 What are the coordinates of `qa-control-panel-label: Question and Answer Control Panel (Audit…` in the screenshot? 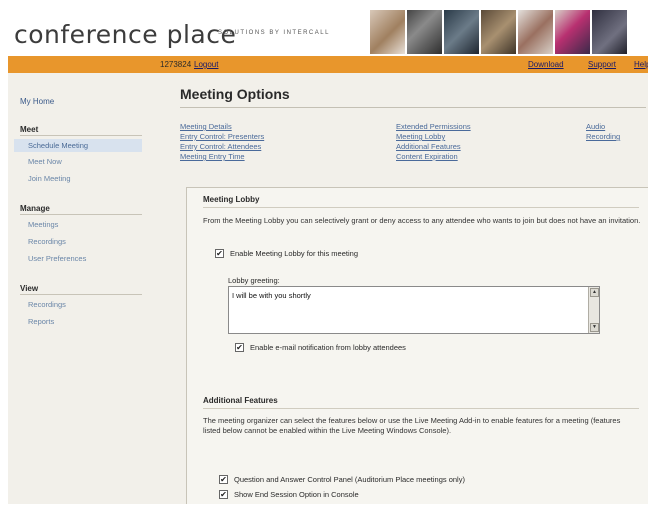 It's located at (349, 479).